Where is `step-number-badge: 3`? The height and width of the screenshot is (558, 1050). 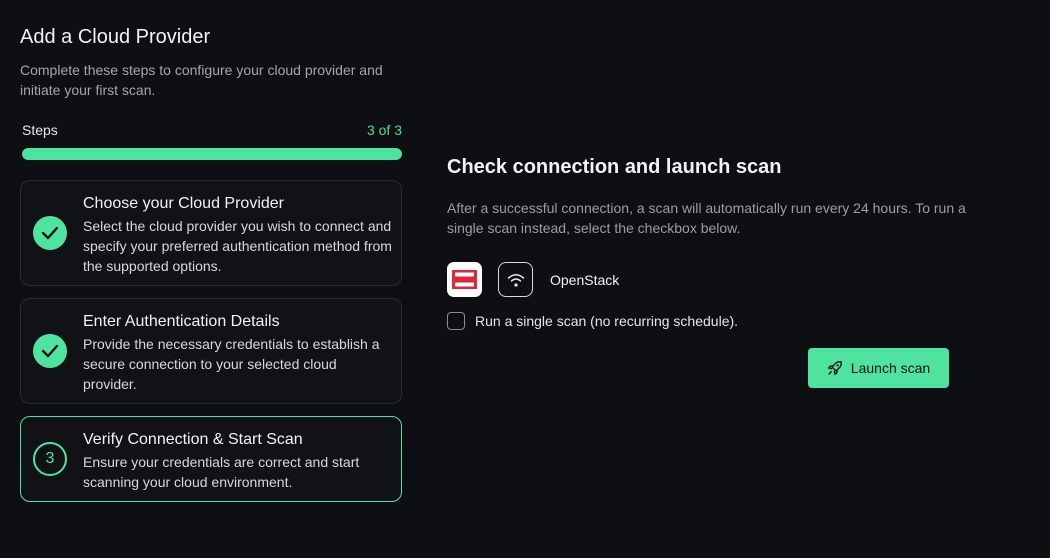 step-number-badge: 3 is located at coordinates (50, 459).